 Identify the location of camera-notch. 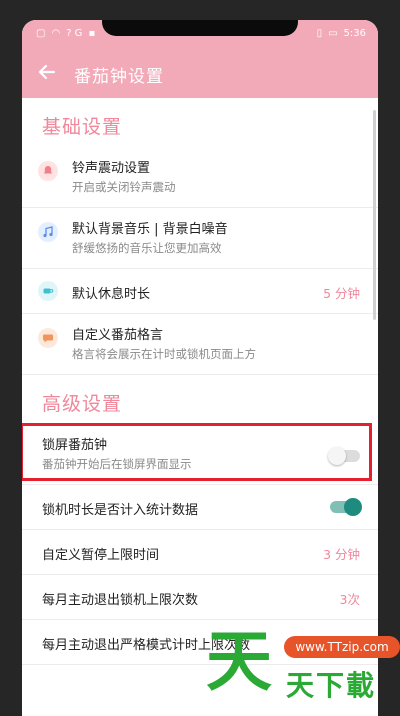
(200, 28).